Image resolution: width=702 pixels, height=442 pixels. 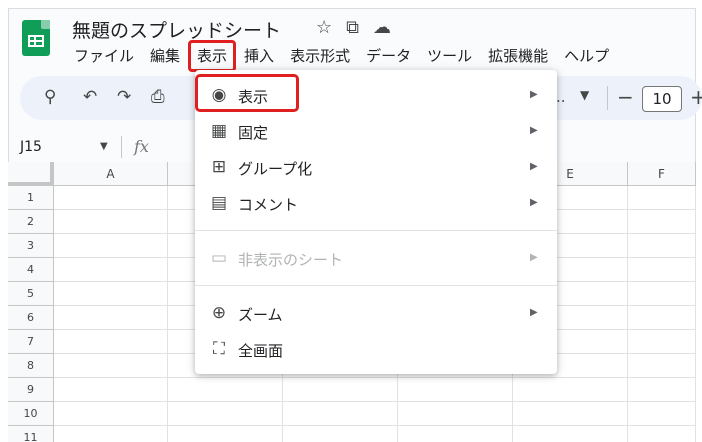 I want to click on menu-data: データ, so click(x=388, y=56).